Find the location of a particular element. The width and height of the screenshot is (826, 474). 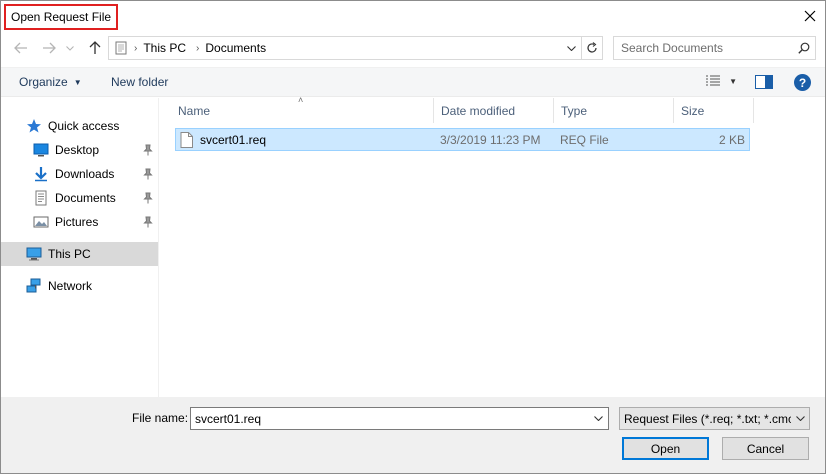

new-folder-button: New folder is located at coordinates (139, 82).